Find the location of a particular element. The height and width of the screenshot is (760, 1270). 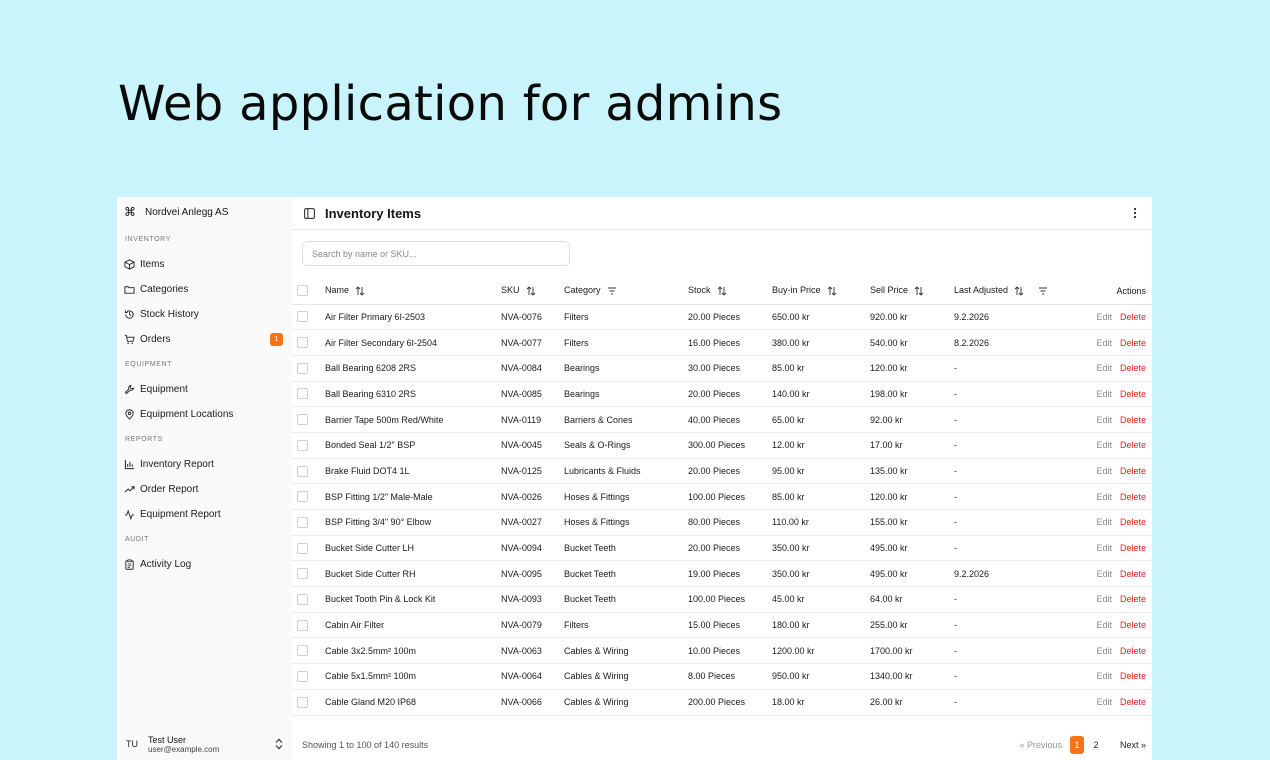

map-pin-icon is located at coordinates (129, 414).